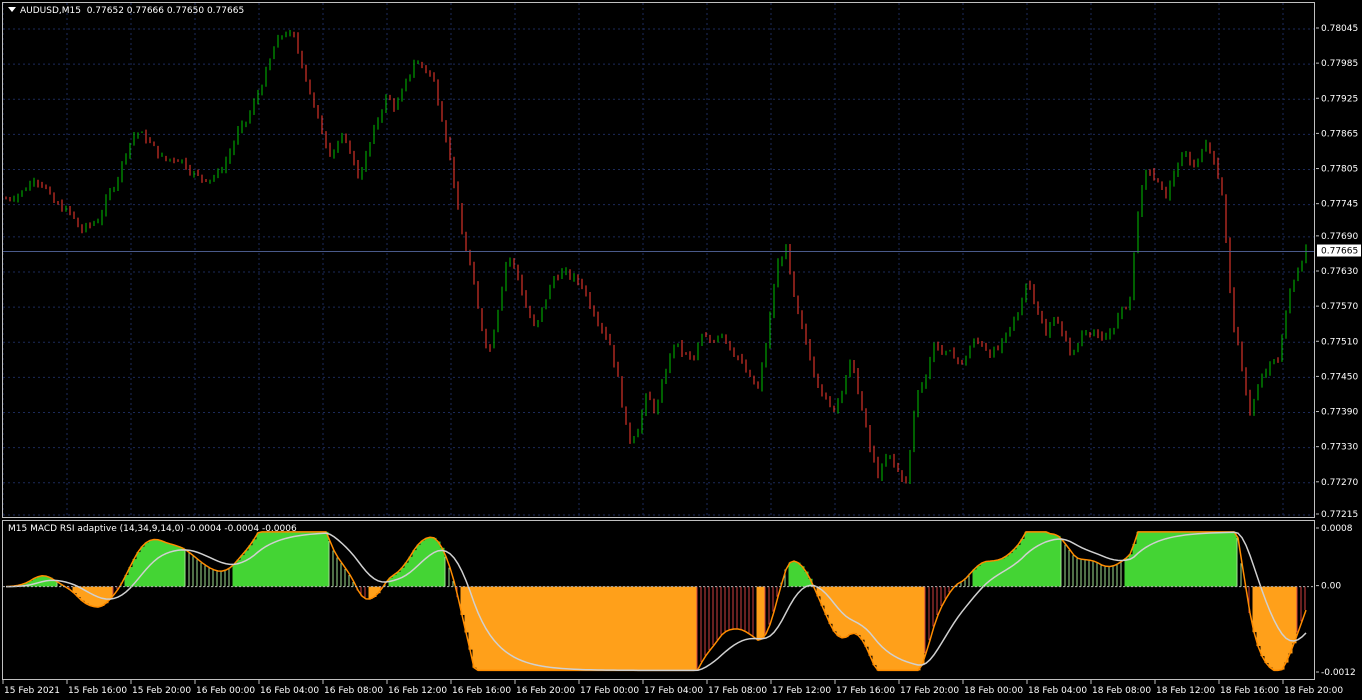 This screenshot has height=700, width=1362. I want to click on price-tick-label: 0.77510, so click(1339, 342).